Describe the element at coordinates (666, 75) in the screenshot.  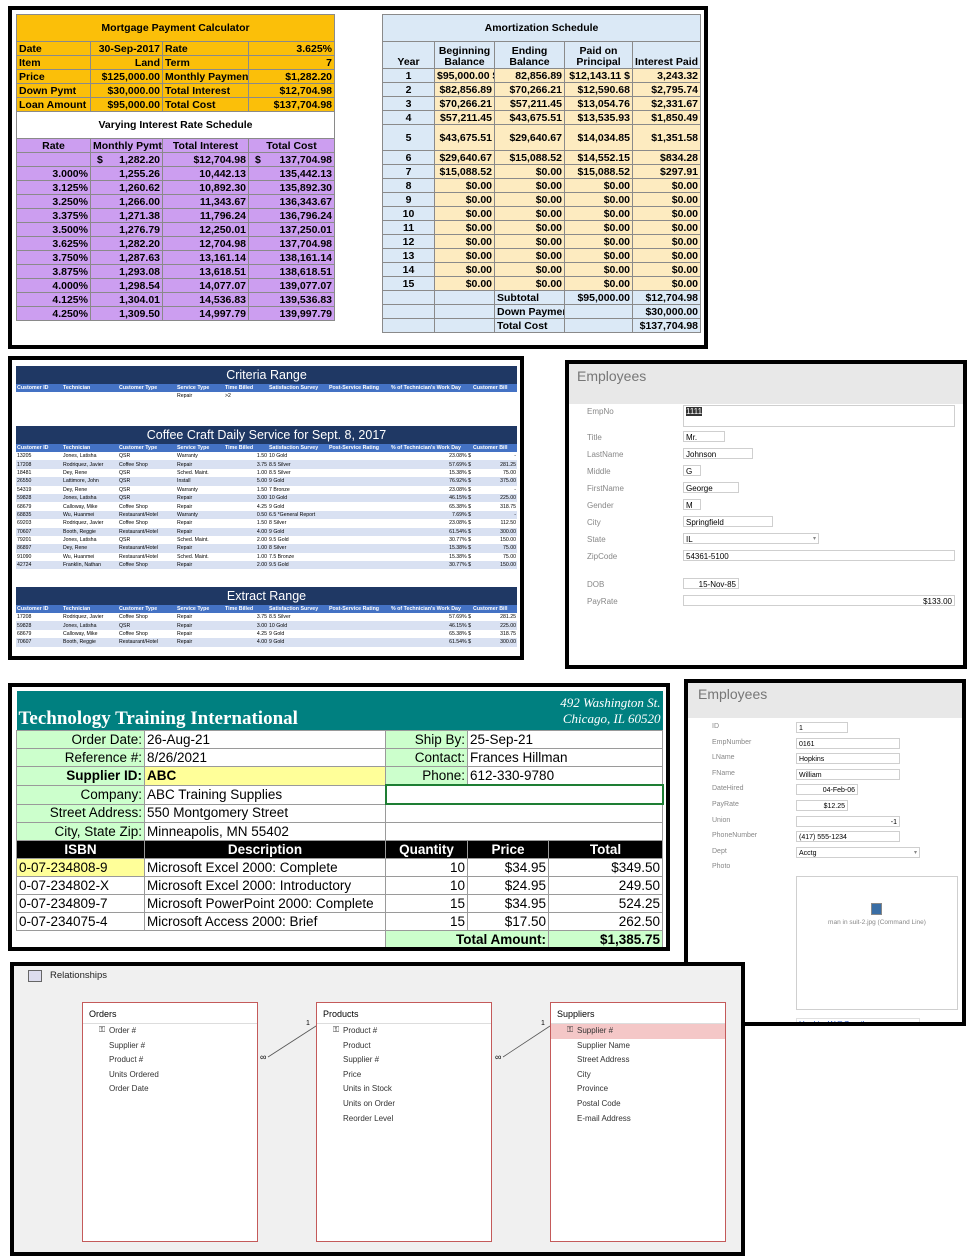
I see `table-cell: 3,243.32` at that location.